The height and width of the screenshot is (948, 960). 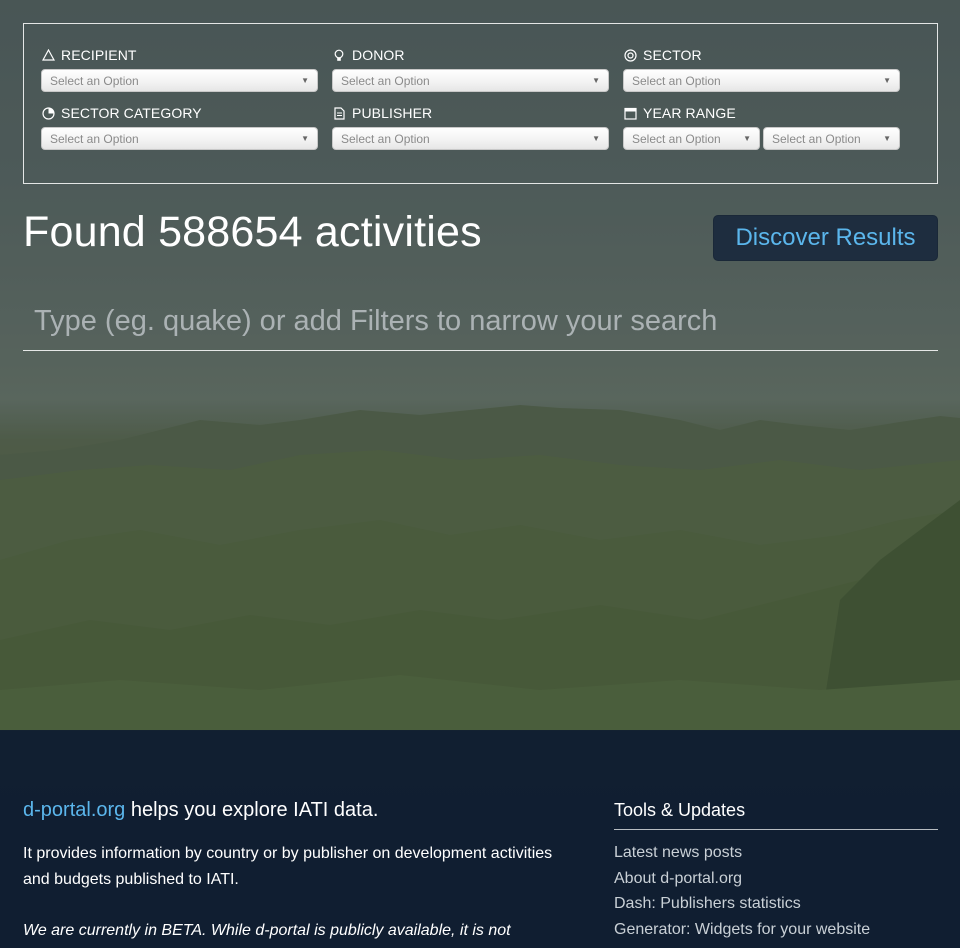 What do you see at coordinates (825, 238) in the screenshot?
I see `discover-results-button: Discover Results` at bounding box center [825, 238].